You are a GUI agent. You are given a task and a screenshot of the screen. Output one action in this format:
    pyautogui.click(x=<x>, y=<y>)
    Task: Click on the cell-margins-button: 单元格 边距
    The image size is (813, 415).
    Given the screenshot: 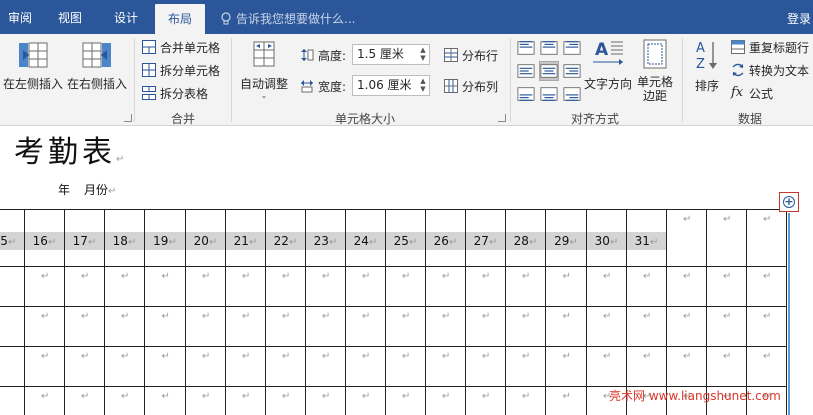 What is the action you would take?
    pyautogui.click(x=655, y=70)
    